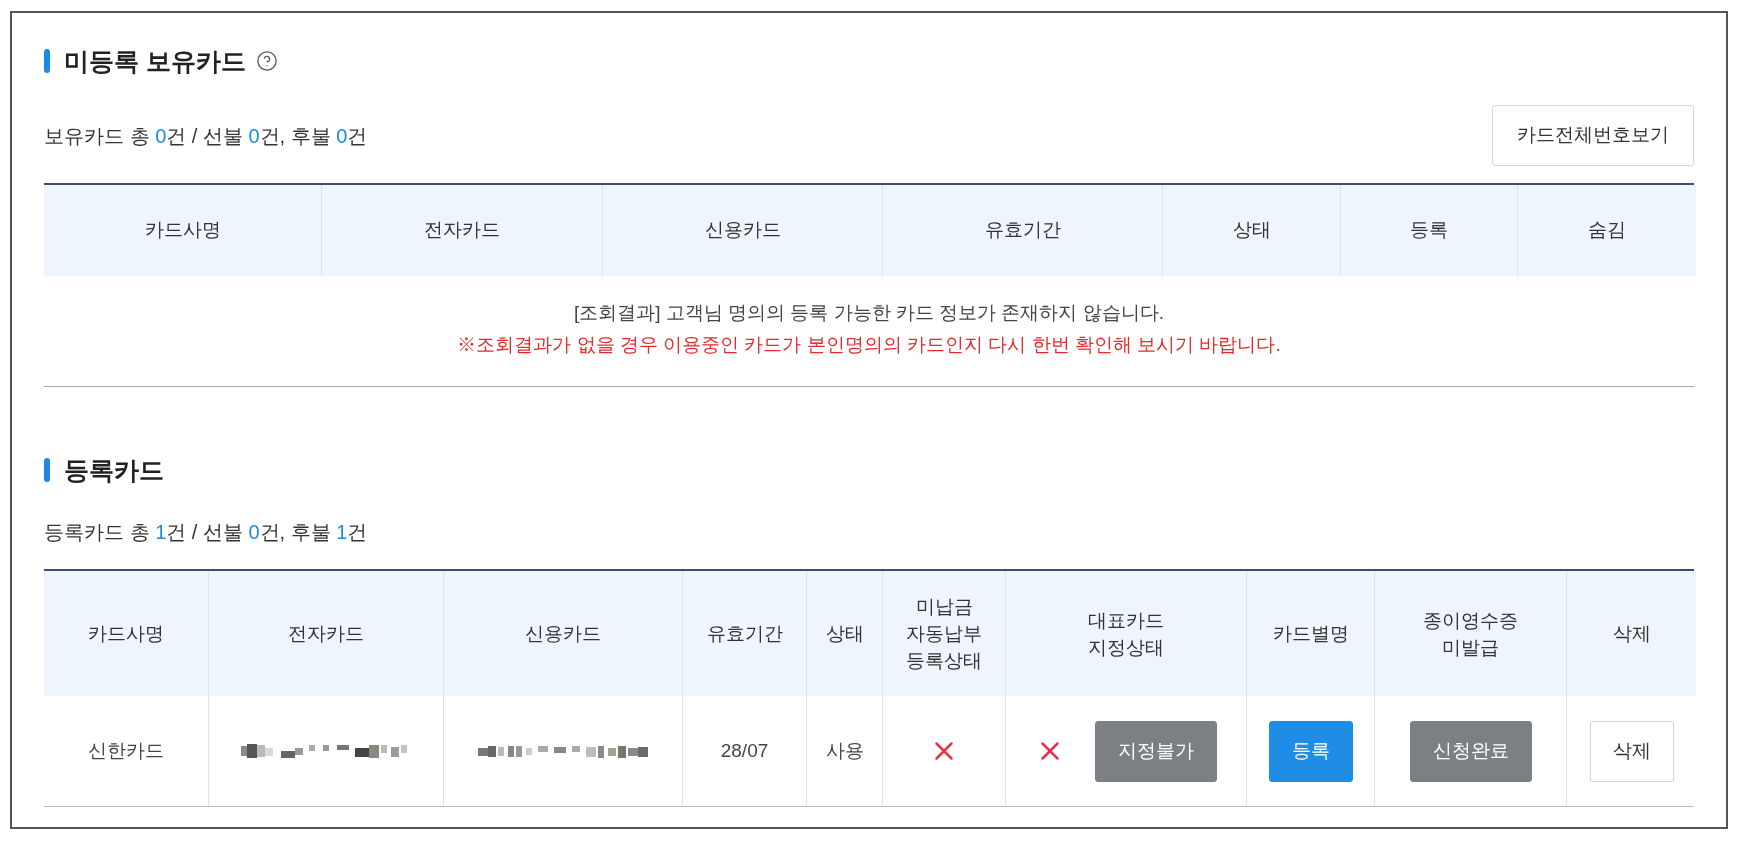 The width and height of the screenshot is (1738, 844). Describe the element at coordinates (1593, 135) in the screenshot. I see `show-full-numbers-button: 카드전체번호보기` at that location.